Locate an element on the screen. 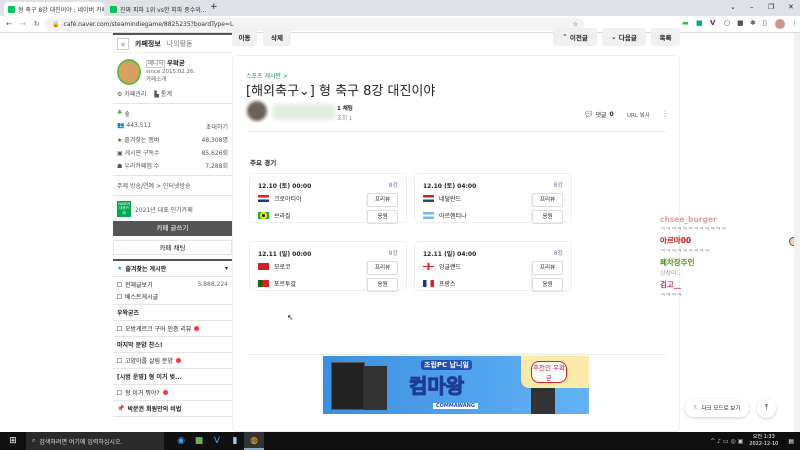 The width and height of the screenshot is (800, 450). cafe-avatar is located at coordinates (129, 72).